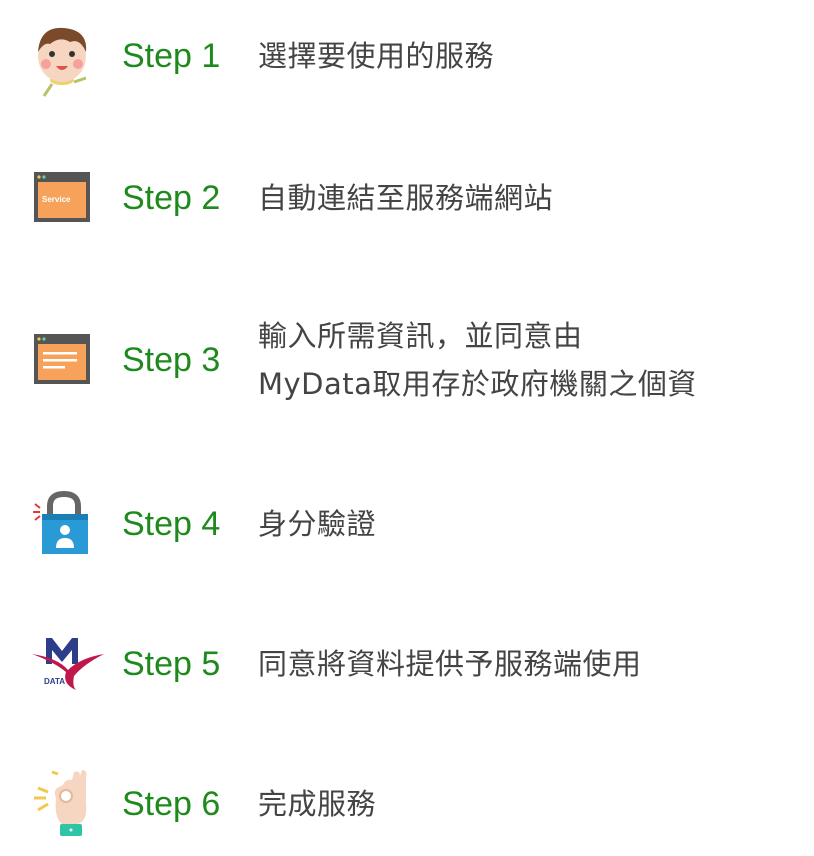  Describe the element at coordinates (317, 804) in the screenshot. I see `step-6-text: 完成服務` at that location.